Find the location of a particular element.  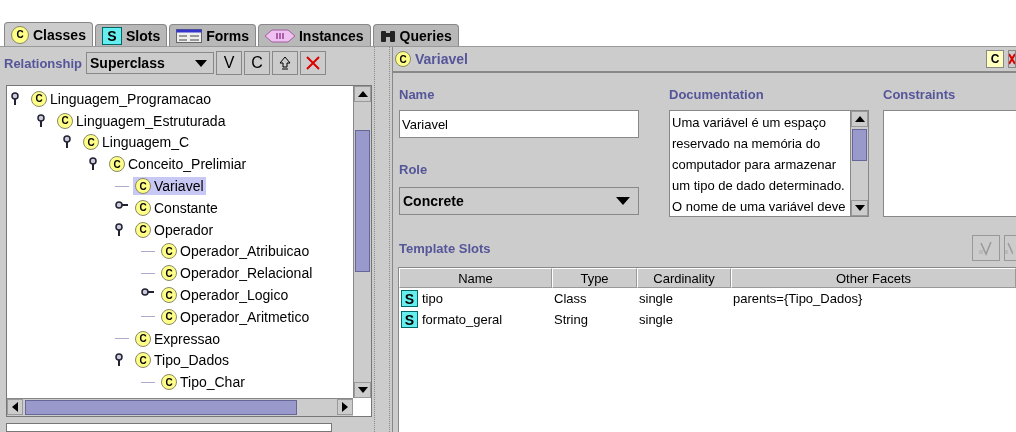

documentation-label: Documentation is located at coordinates (717, 94).